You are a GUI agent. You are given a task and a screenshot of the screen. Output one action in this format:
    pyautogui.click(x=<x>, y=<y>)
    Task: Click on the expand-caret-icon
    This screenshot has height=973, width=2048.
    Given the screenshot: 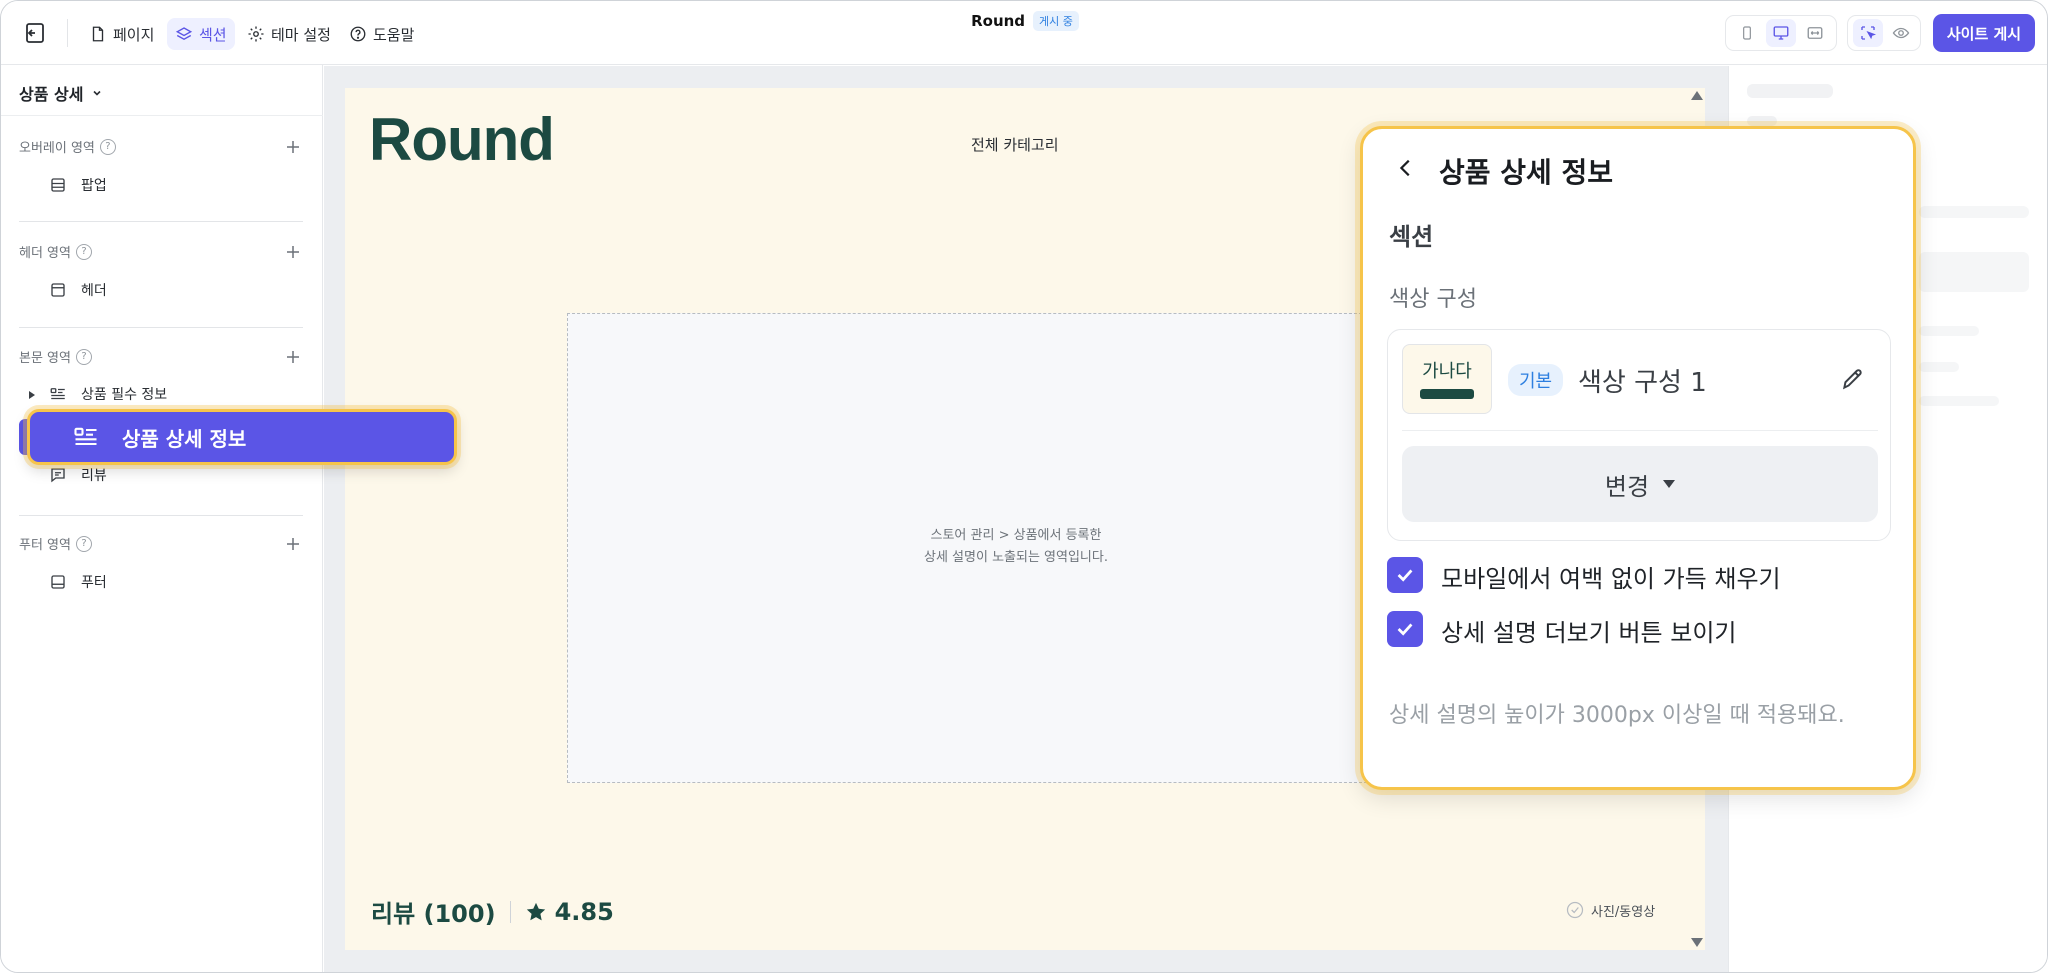 What is the action you would take?
    pyautogui.click(x=32, y=395)
    